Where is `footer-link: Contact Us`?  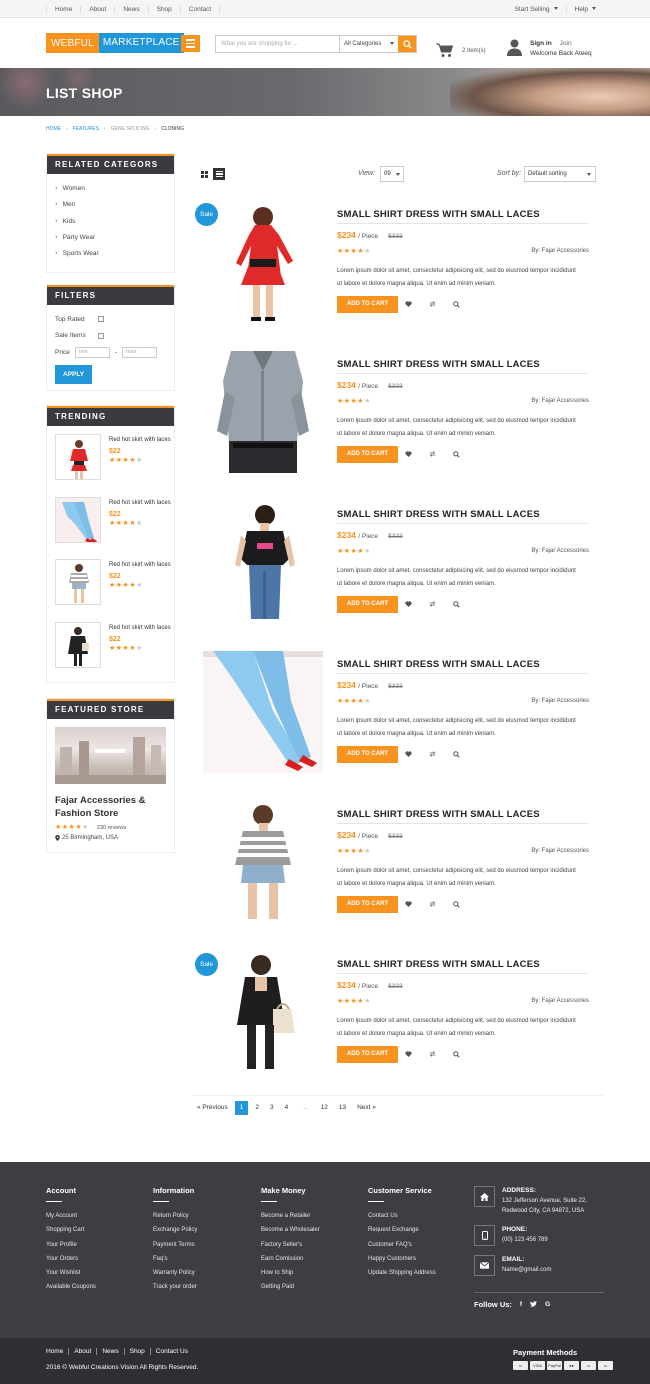 footer-link: Contact Us is located at coordinates (402, 1218).